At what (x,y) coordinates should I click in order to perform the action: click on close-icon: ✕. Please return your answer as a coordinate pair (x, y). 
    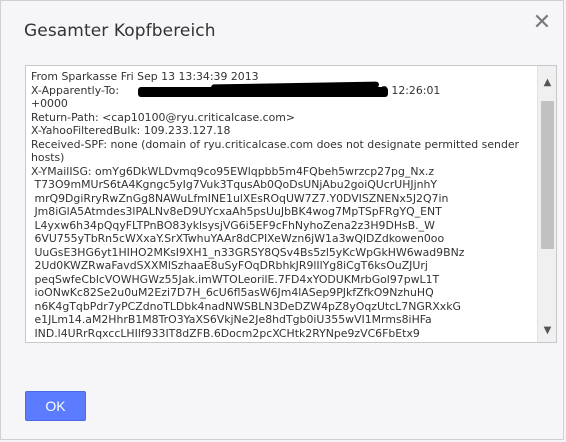
    Looking at the image, I should click on (542, 23).